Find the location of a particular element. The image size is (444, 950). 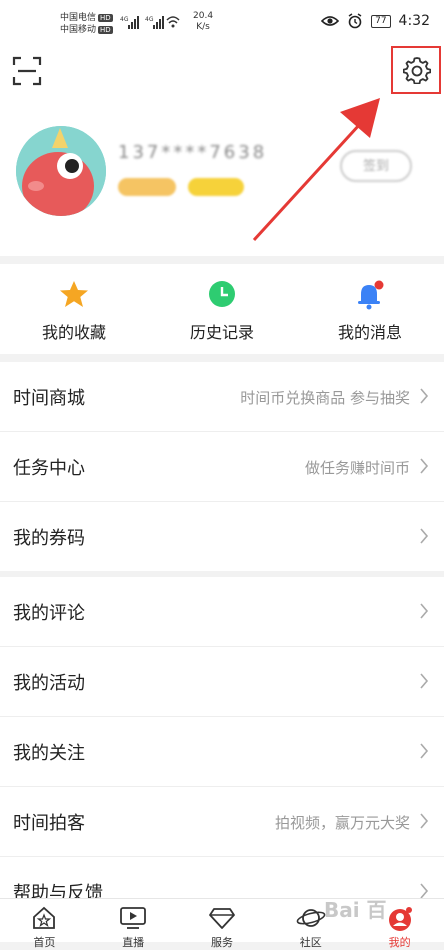

planet-icon is located at coordinates (311, 918).